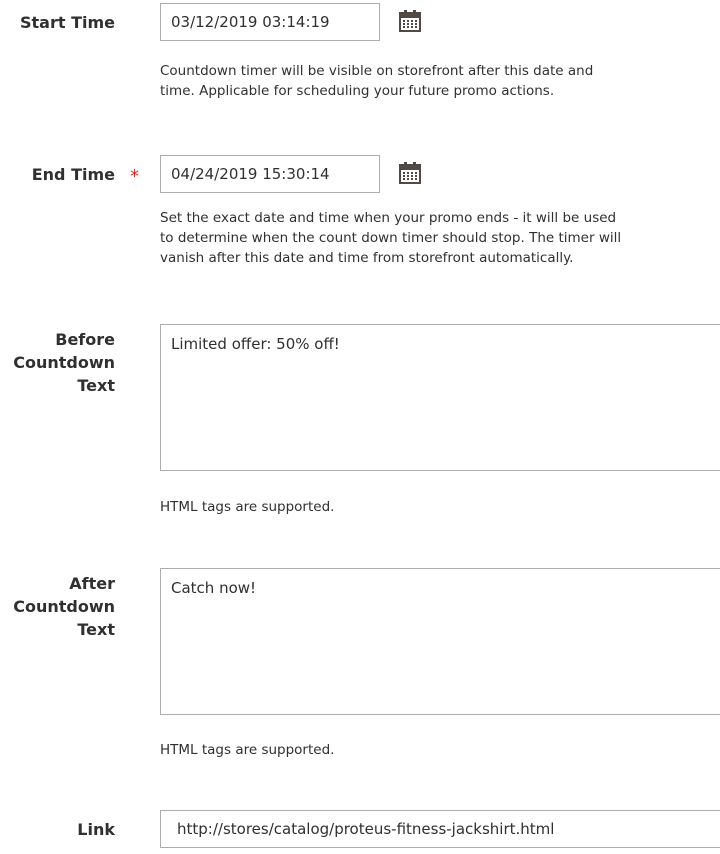 This screenshot has width=720, height=854. What do you see at coordinates (440, 397) in the screenshot?
I see `before-countdown-textarea: Limited offer: 50% off!` at bounding box center [440, 397].